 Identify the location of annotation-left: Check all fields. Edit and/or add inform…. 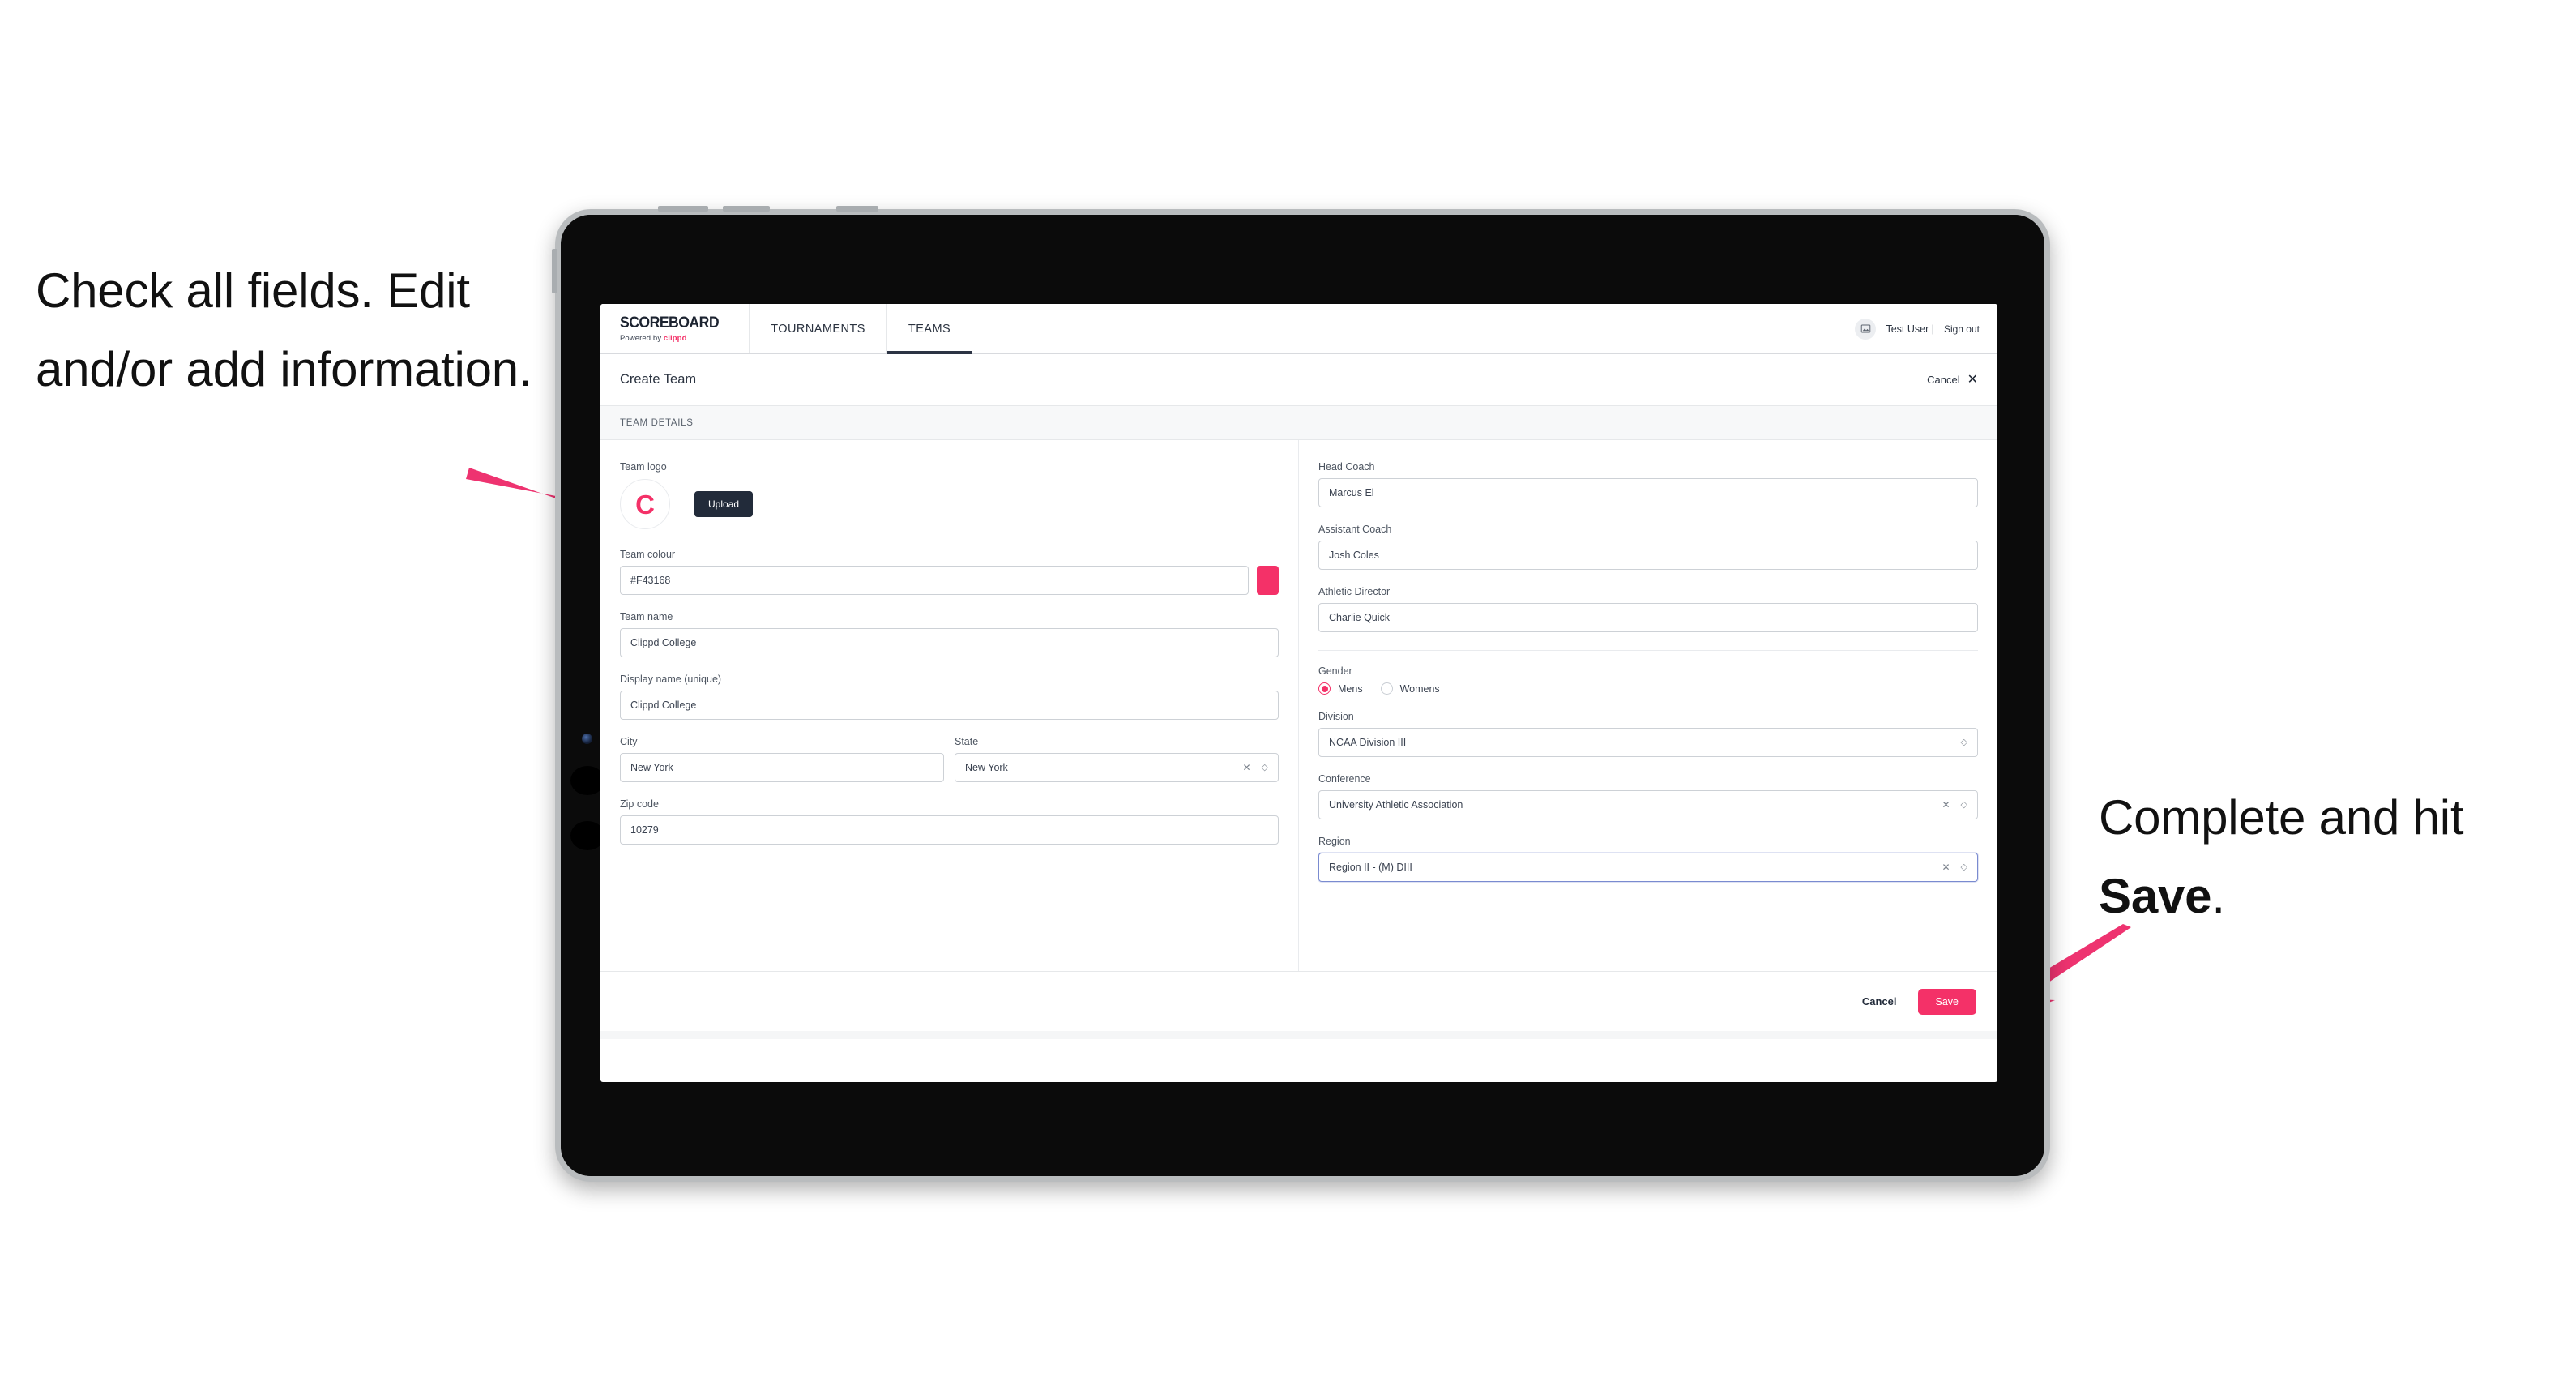
(284, 330).